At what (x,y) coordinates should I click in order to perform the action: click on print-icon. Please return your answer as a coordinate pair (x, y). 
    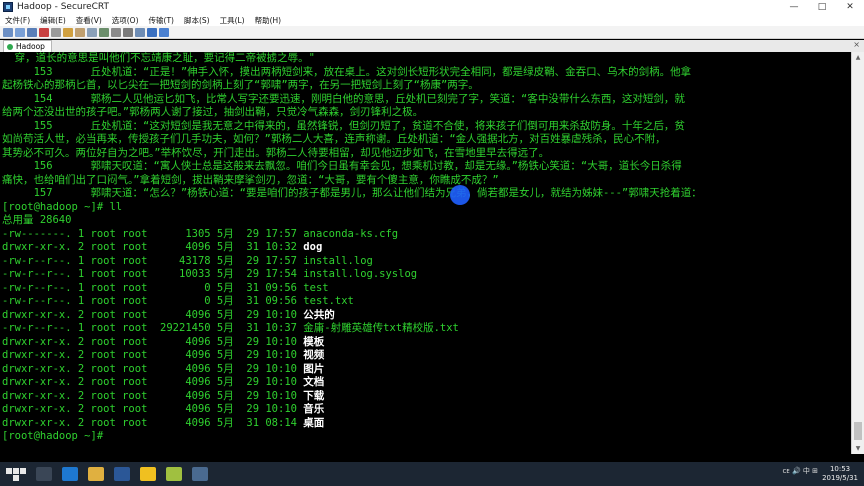
    Looking at the image, I should click on (104, 32).